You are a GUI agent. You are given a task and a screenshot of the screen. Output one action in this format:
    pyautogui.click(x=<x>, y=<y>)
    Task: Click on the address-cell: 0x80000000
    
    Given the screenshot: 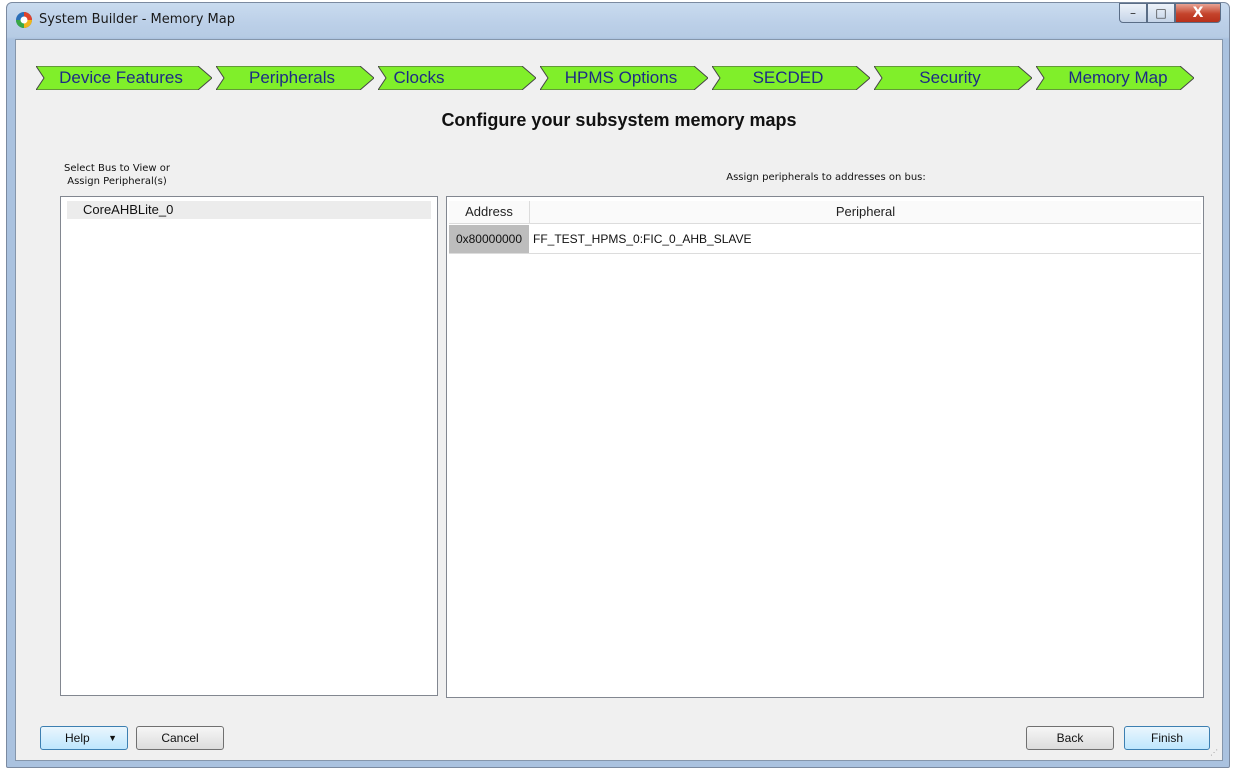 What is the action you would take?
    pyautogui.click(x=489, y=239)
    